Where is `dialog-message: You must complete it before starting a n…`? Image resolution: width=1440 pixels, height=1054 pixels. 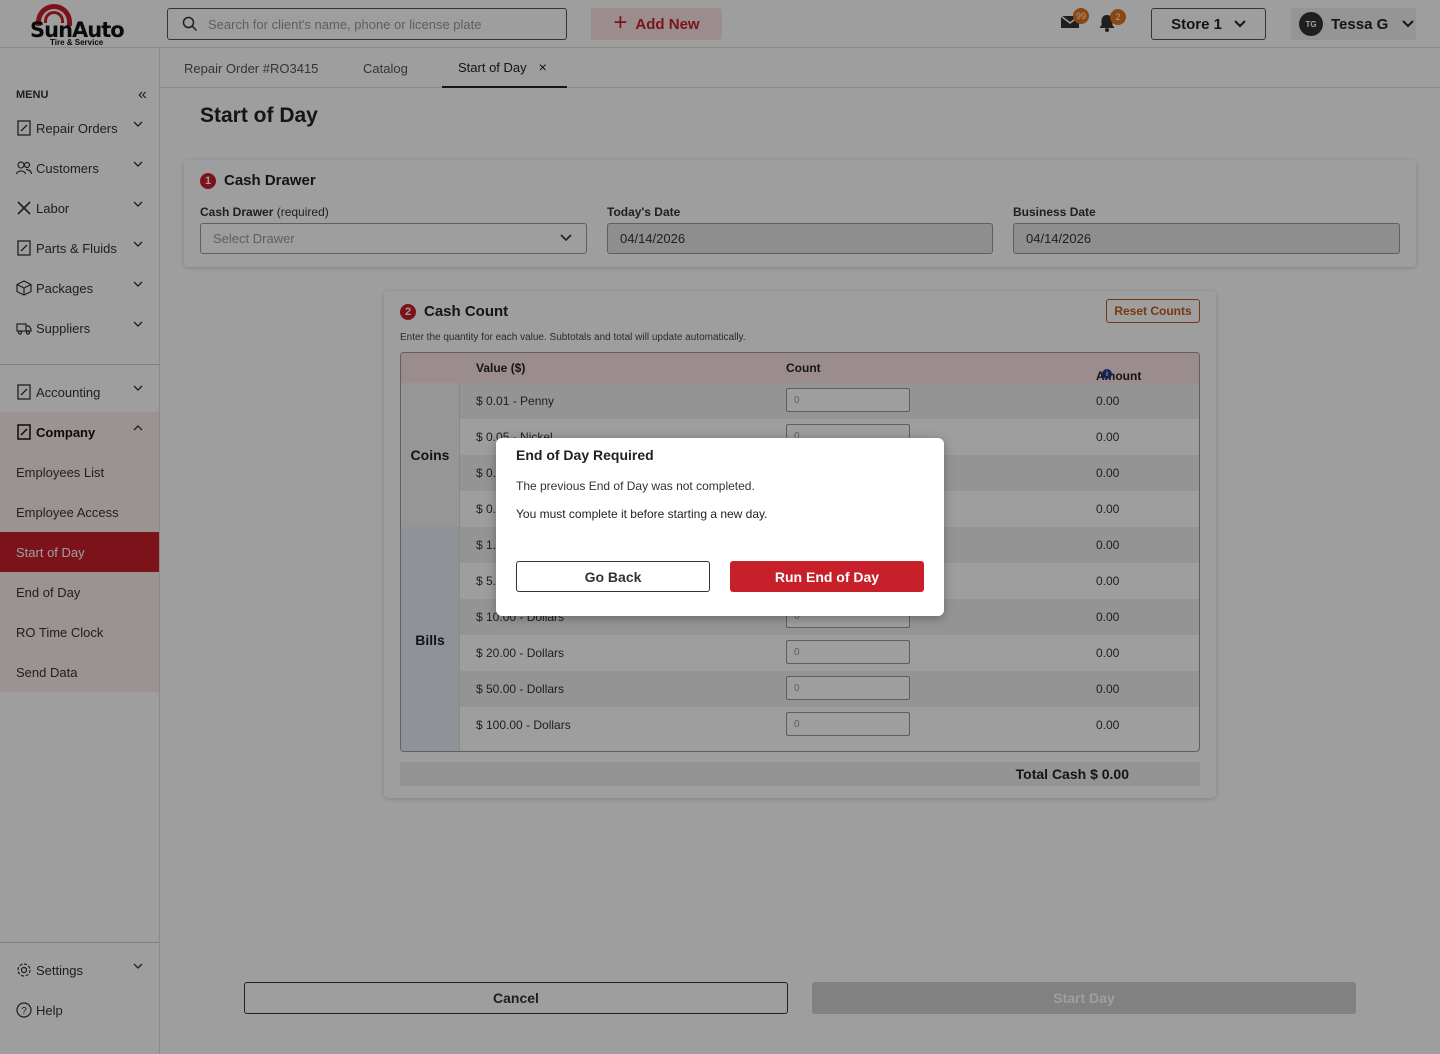 dialog-message: You must complete it before starting a n… is located at coordinates (642, 514).